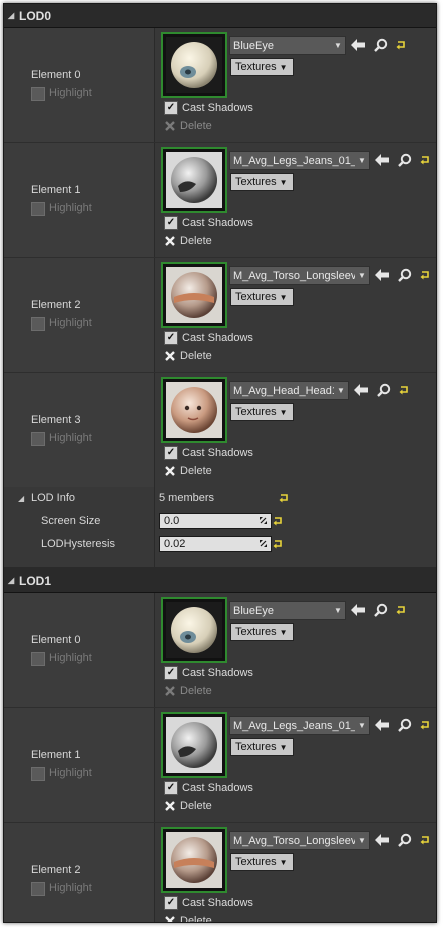  I want to click on element-name: Element 2, so click(56, 870).